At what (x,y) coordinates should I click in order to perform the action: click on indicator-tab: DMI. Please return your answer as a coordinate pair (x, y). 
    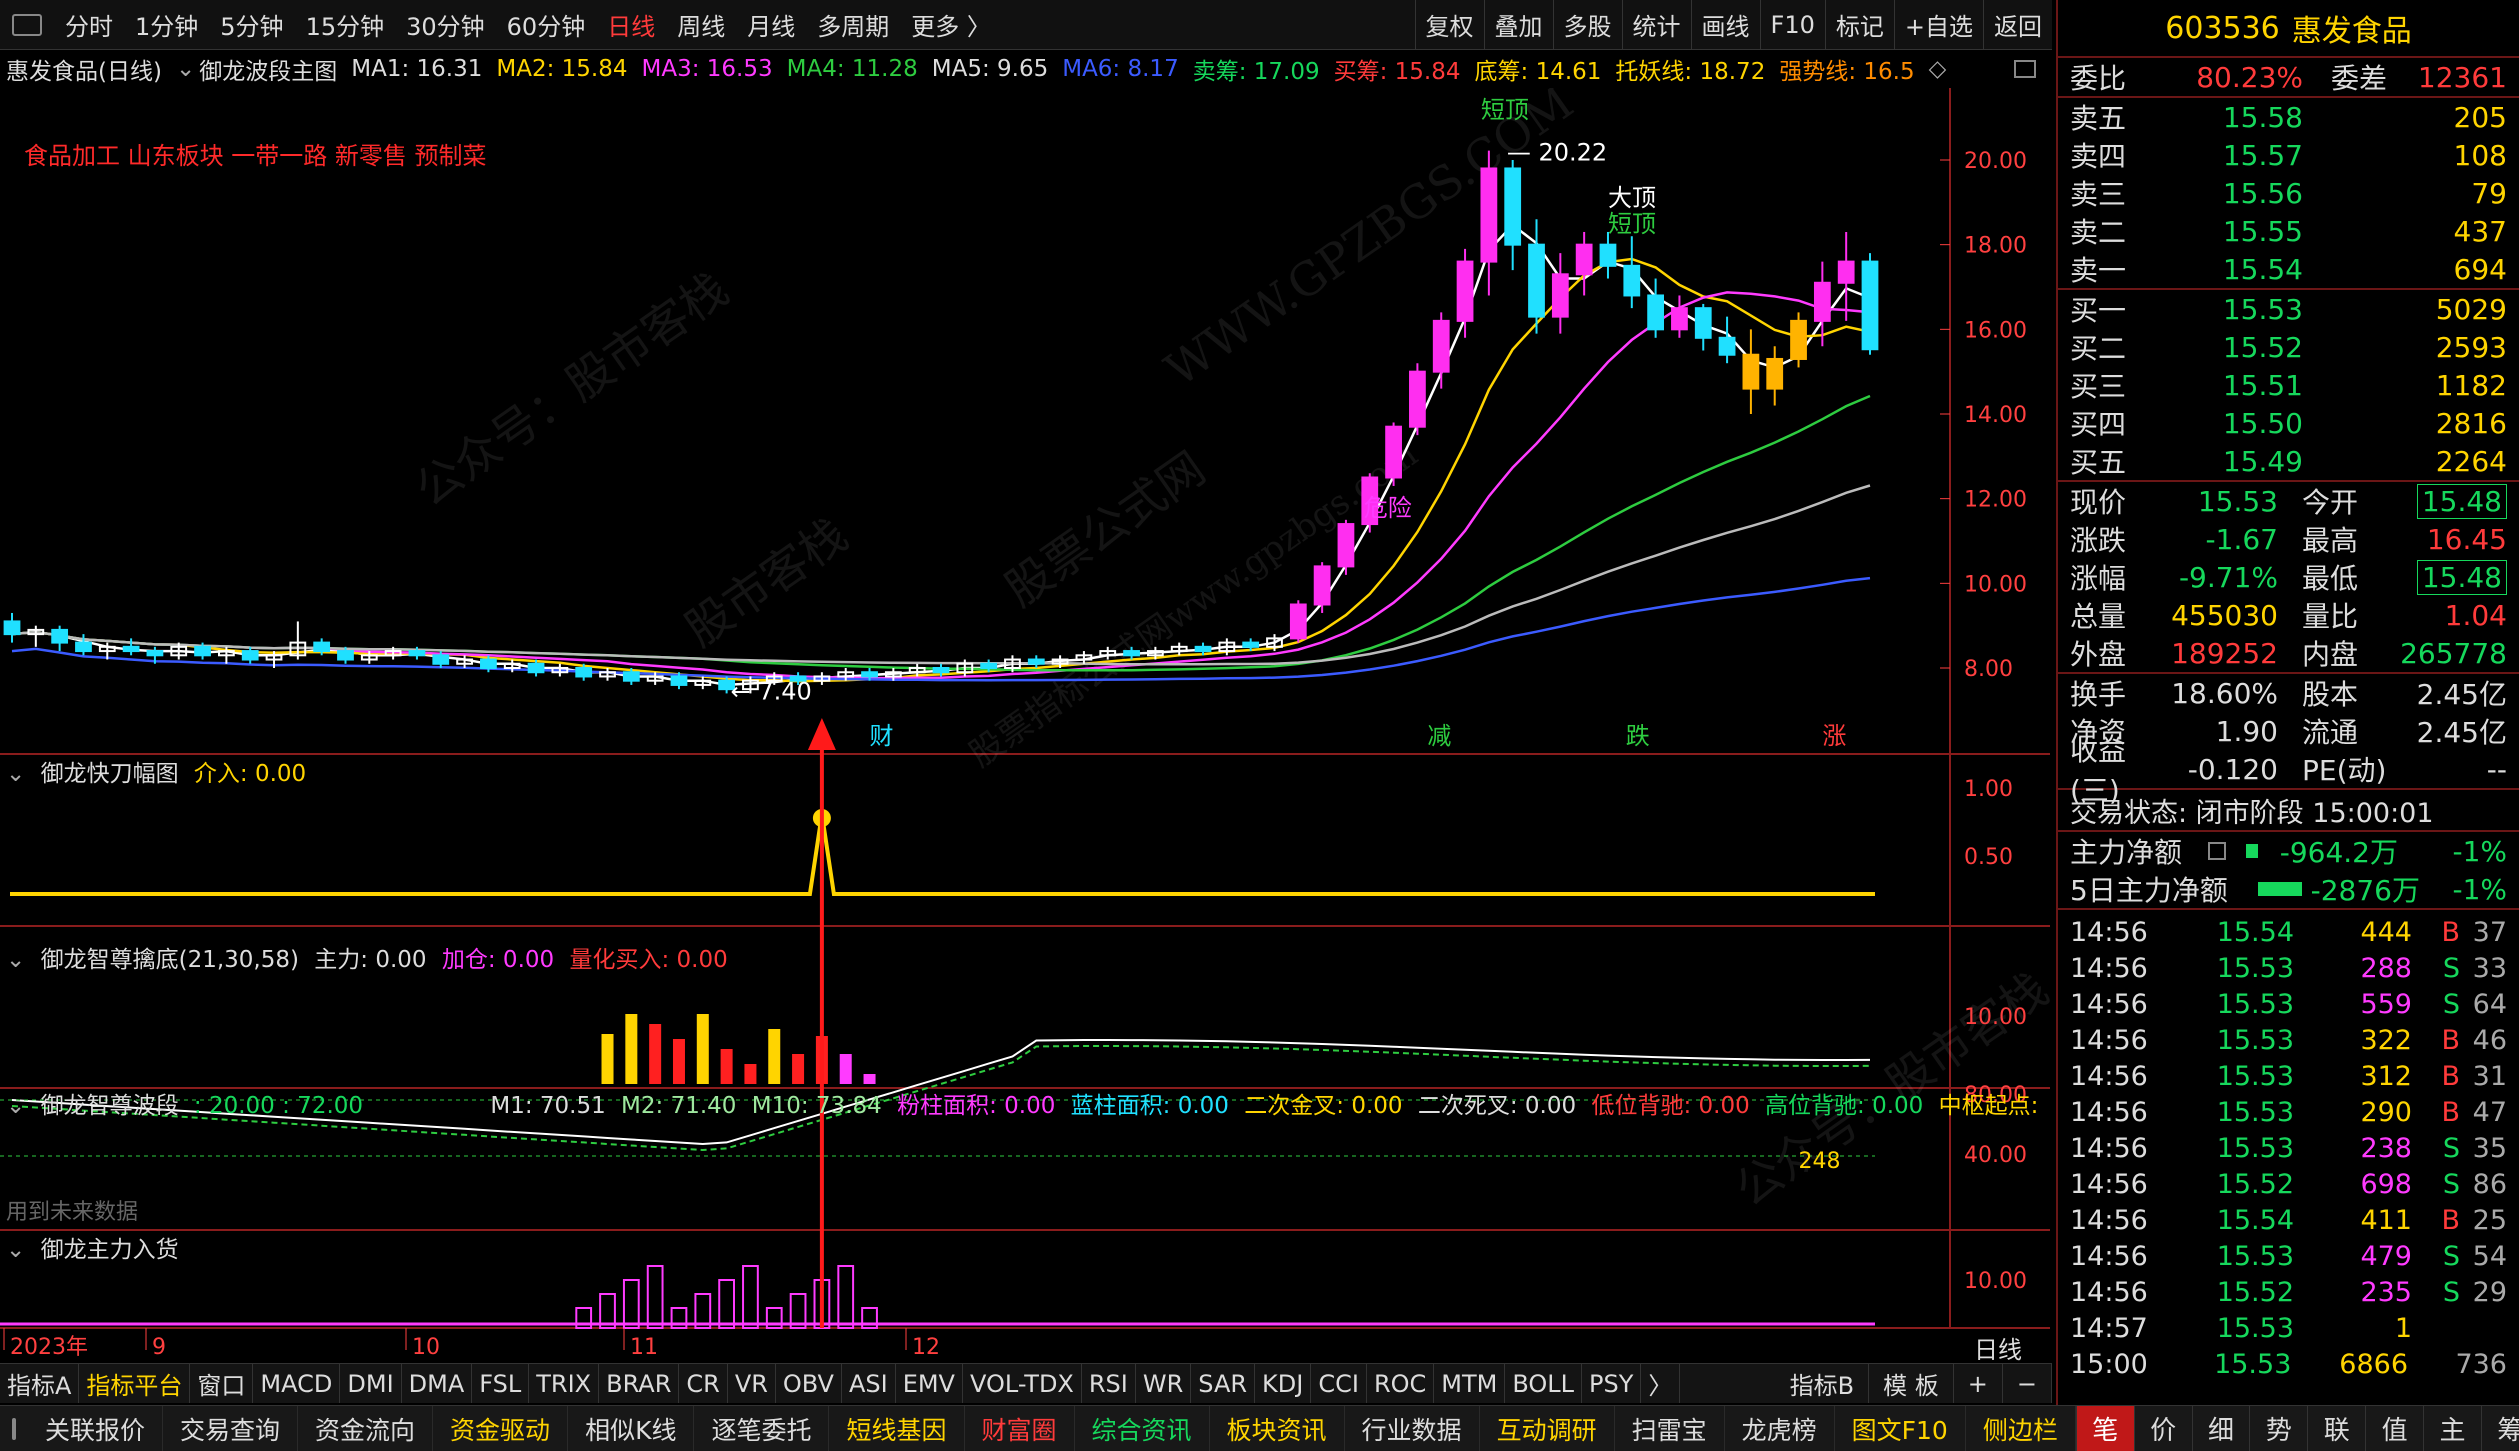
    Looking at the image, I should click on (371, 1383).